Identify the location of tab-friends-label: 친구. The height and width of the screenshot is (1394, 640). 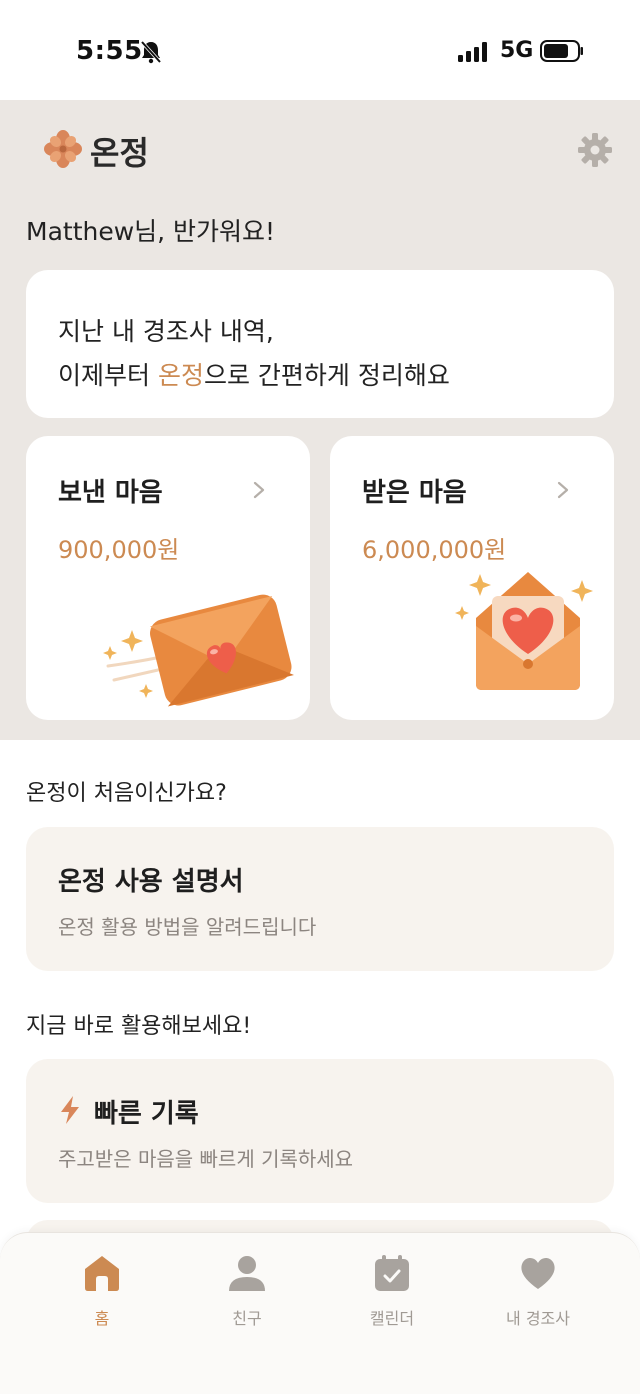
(247, 1318).